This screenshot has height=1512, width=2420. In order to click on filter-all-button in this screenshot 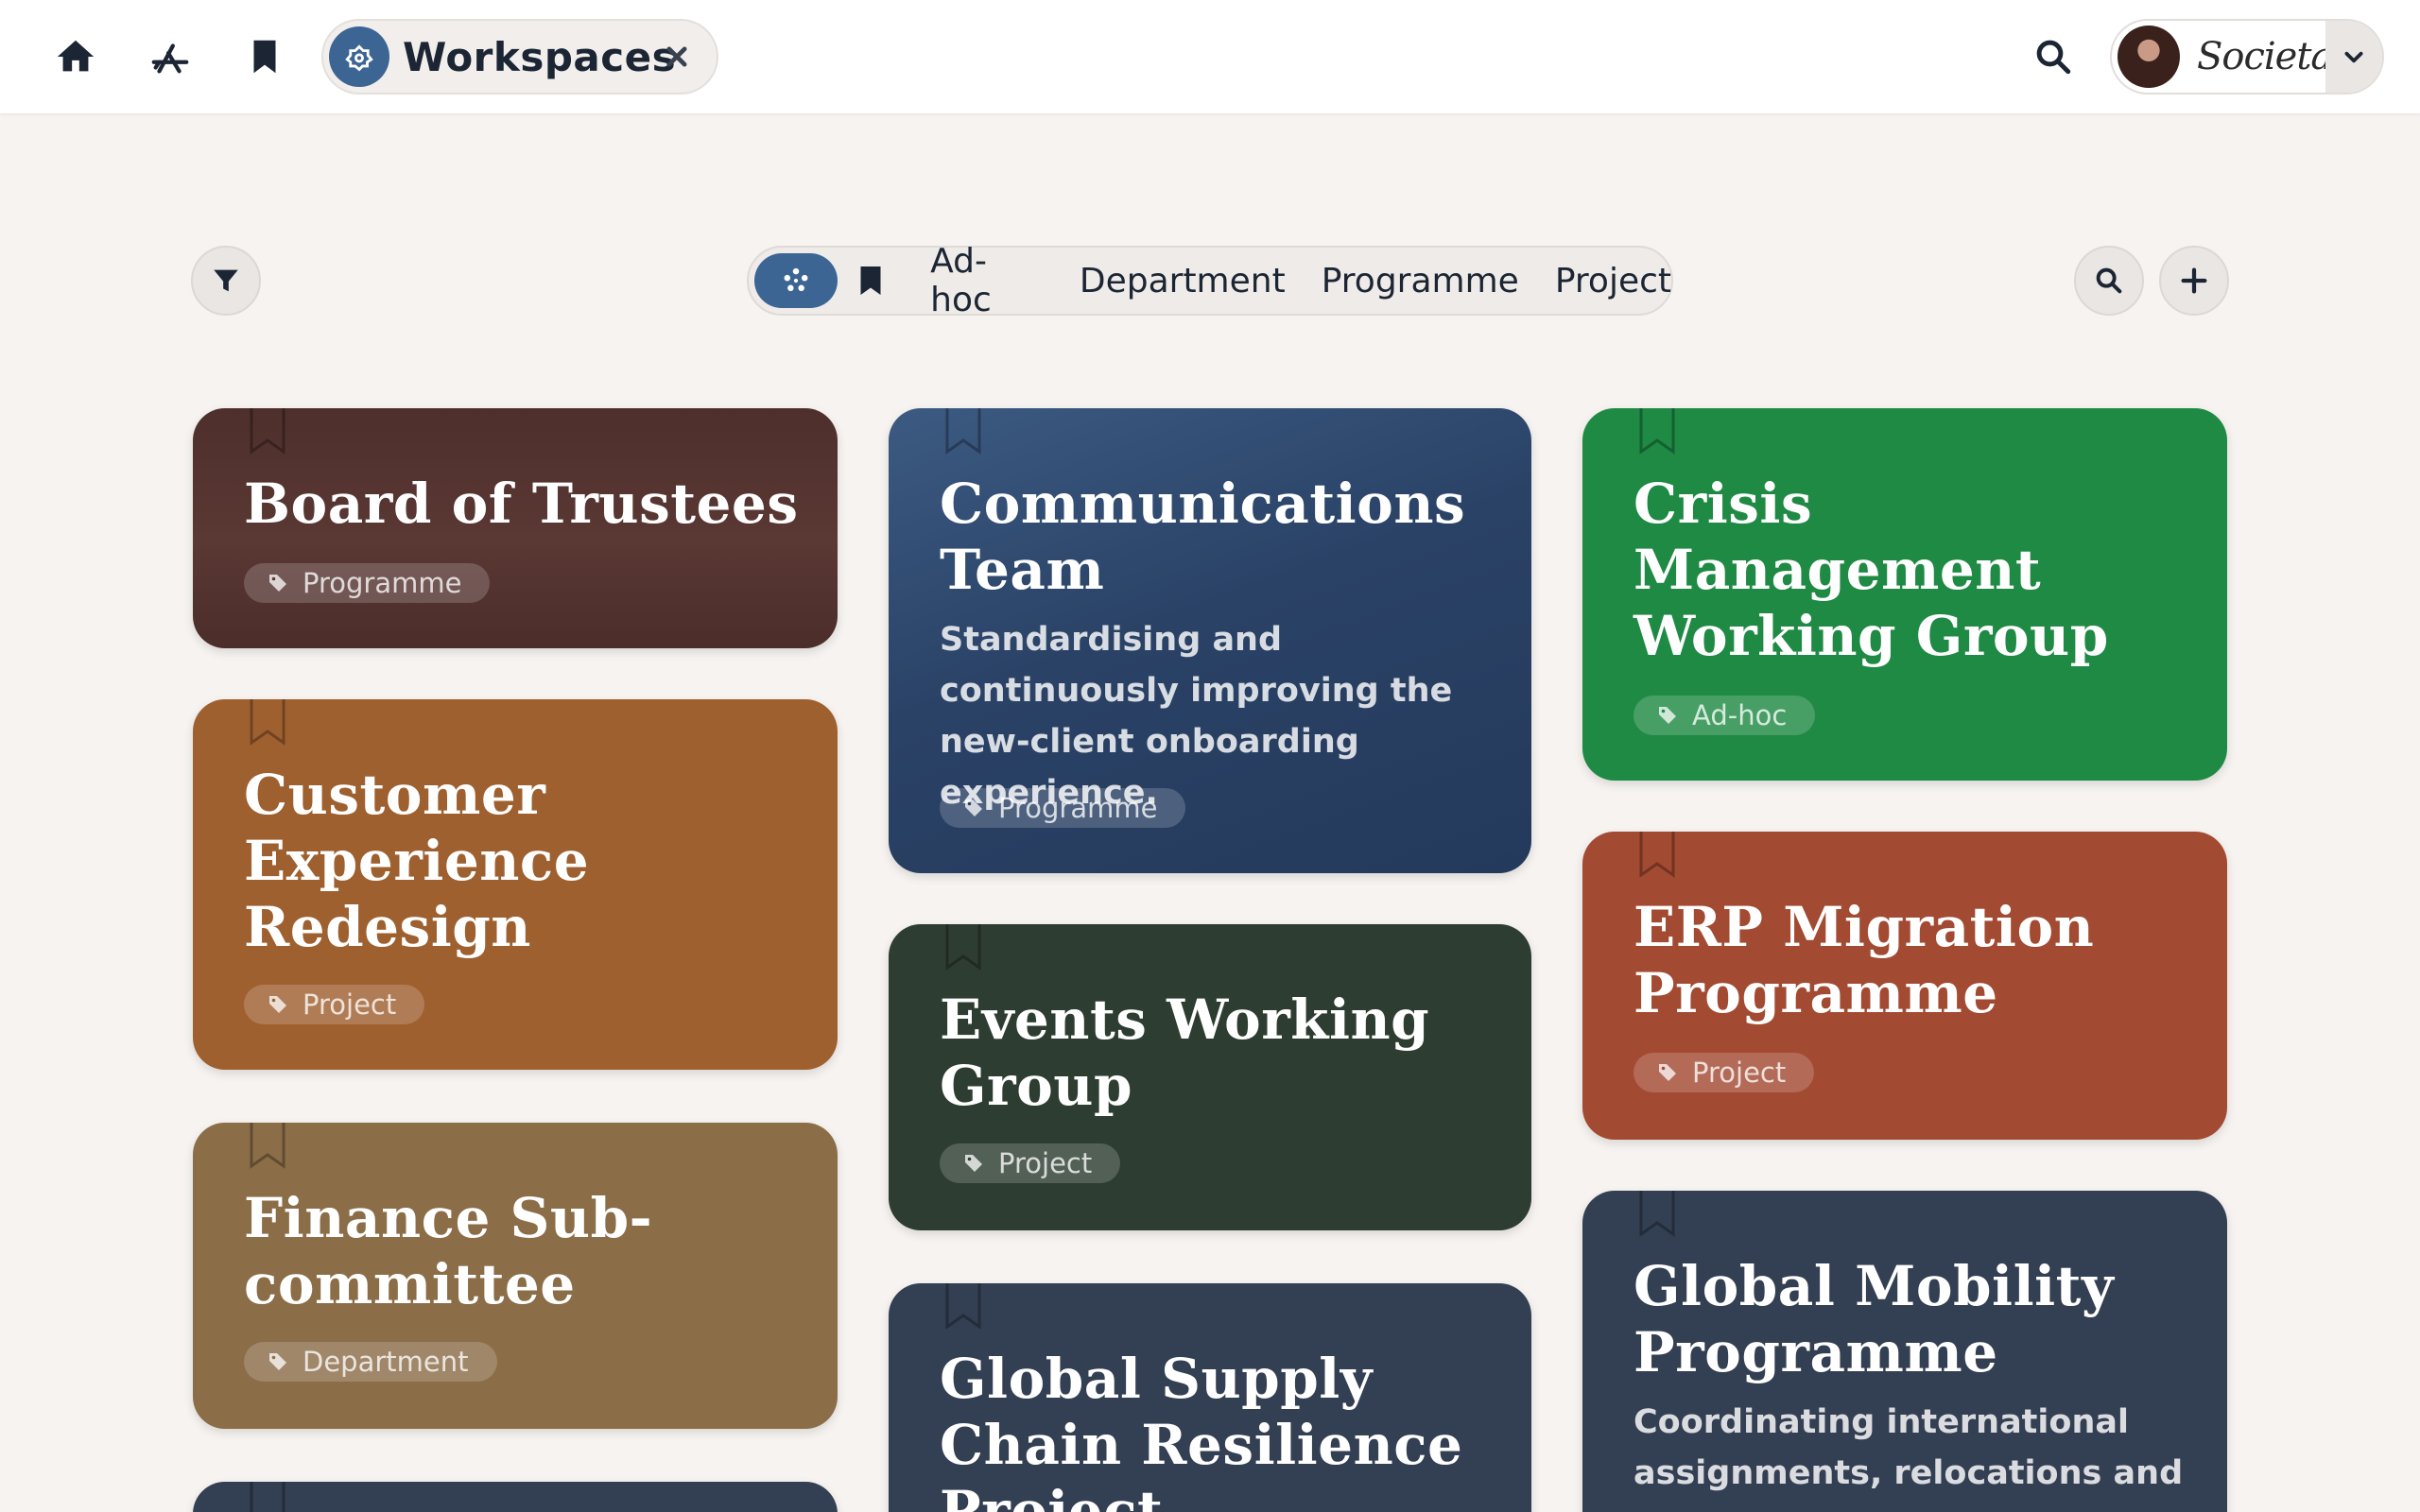, I will do `click(796, 280)`.